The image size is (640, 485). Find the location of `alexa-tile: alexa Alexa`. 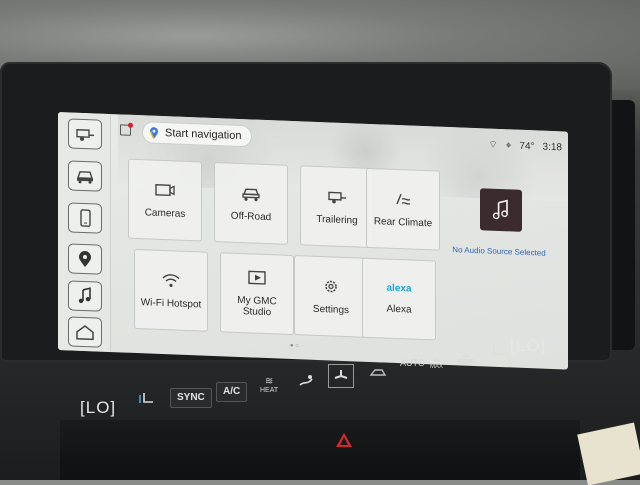

alexa-tile: alexa Alexa is located at coordinates (399, 299).